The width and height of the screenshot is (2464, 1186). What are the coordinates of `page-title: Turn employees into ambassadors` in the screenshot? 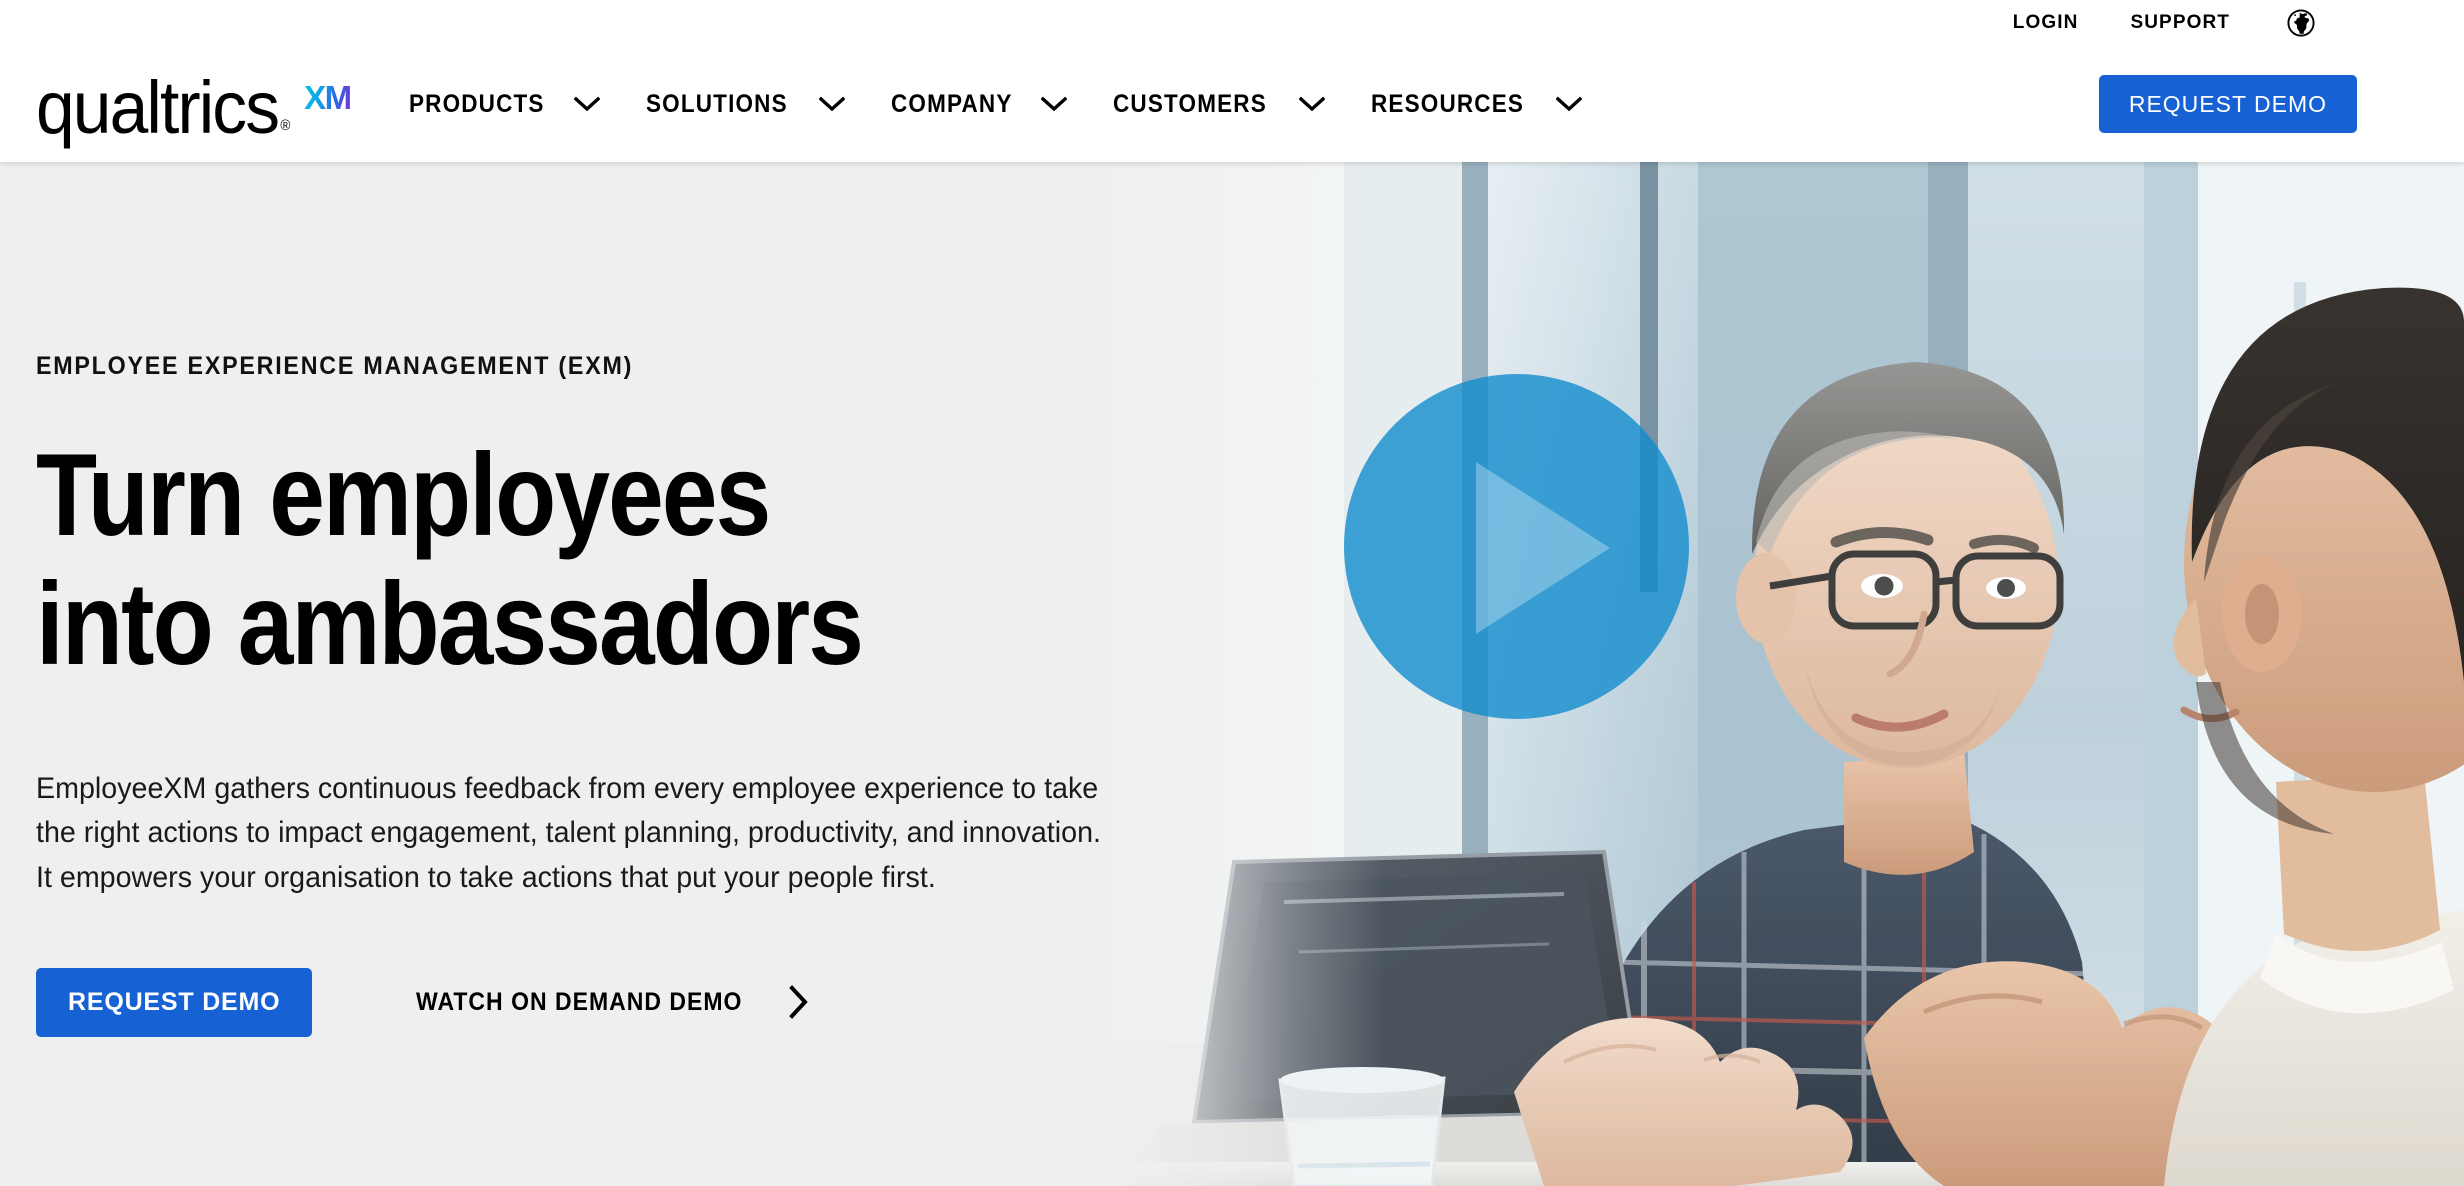 It's located at (532, 559).